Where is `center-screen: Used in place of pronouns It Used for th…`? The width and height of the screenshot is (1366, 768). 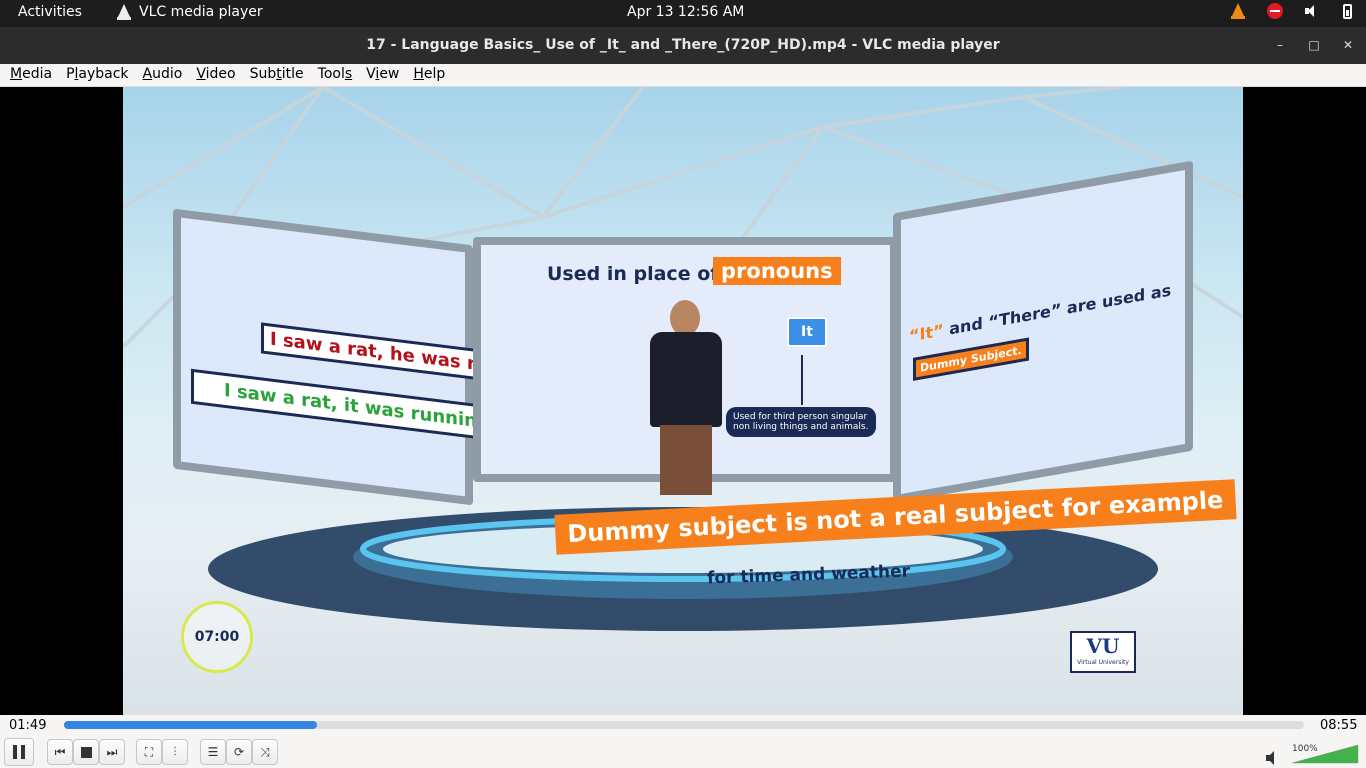 center-screen: Used in place of pronouns It Used for th… is located at coordinates (685, 366).